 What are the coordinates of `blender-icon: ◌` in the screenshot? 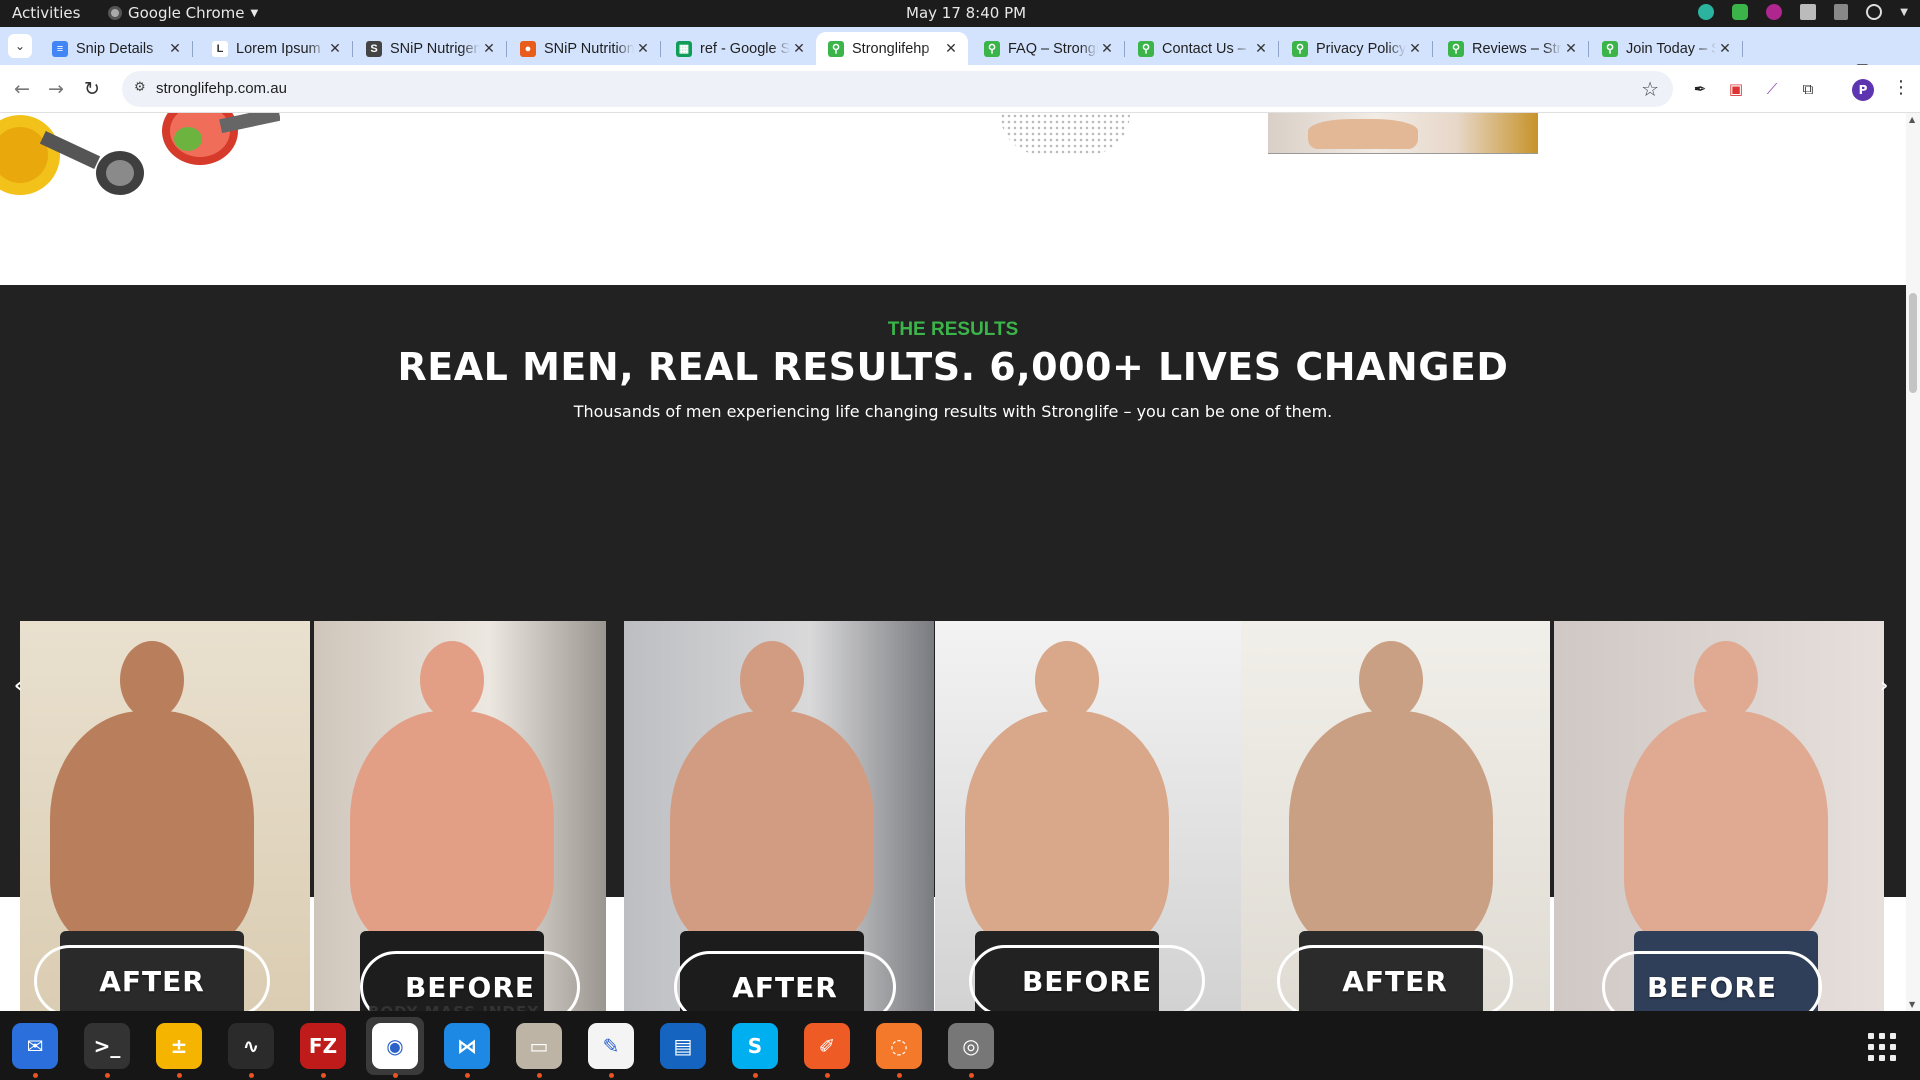 It's located at (899, 1050).